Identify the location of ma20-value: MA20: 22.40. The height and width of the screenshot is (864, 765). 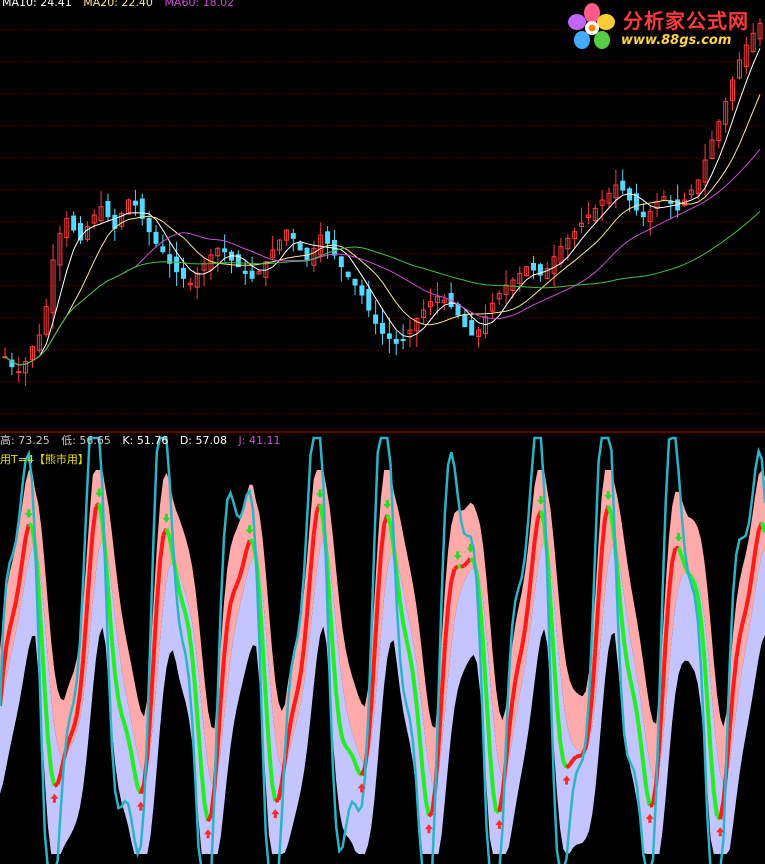
(118, 4).